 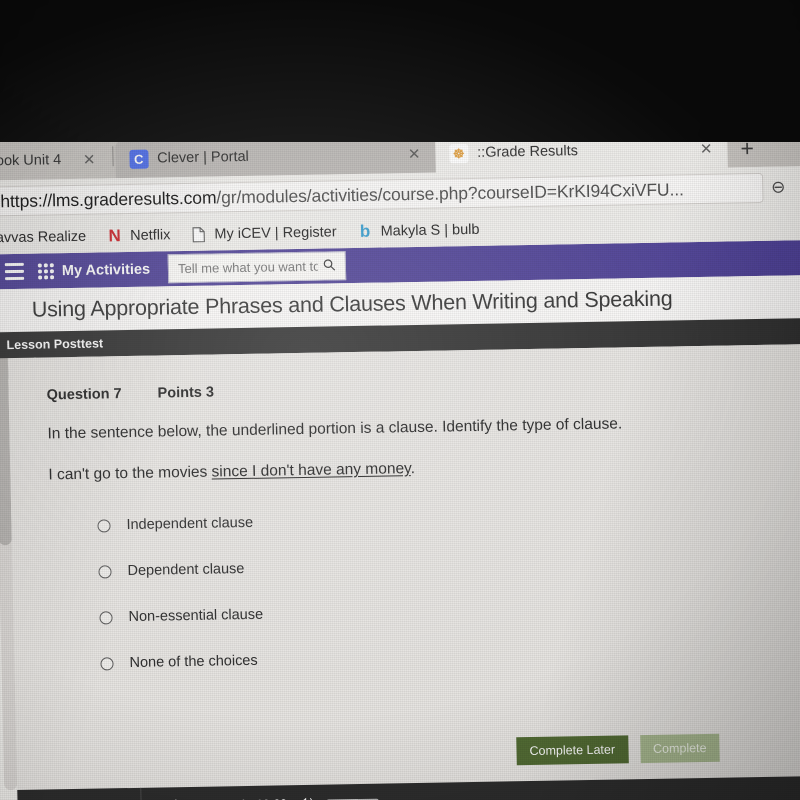 What do you see at coordinates (572, 750) in the screenshot?
I see `complete-later-button: Complete Later` at bounding box center [572, 750].